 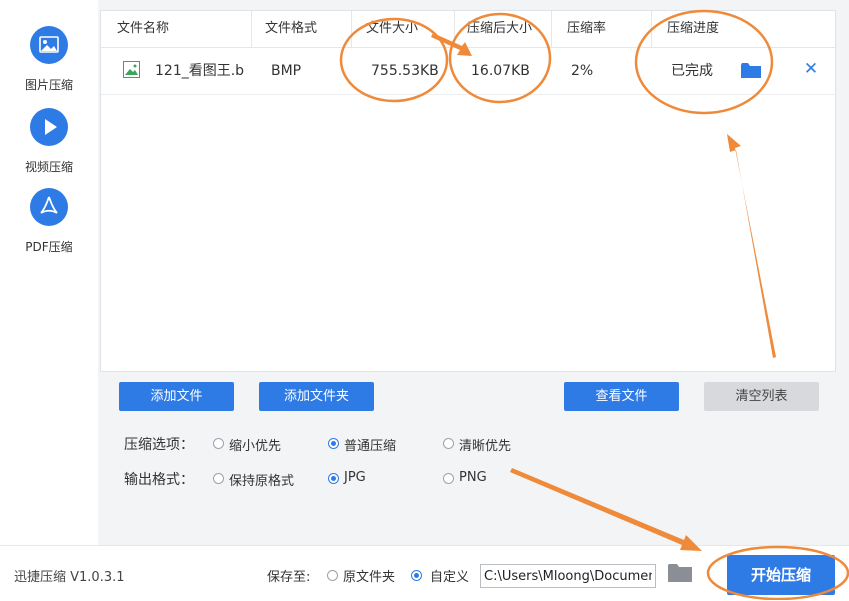 I want to click on cell-ratio: 2%, so click(x=582, y=71).